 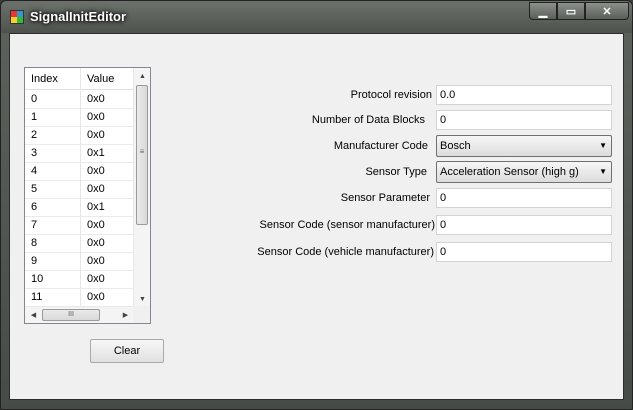 I want to click on cell-index: 10, so click(x=53, y=279).